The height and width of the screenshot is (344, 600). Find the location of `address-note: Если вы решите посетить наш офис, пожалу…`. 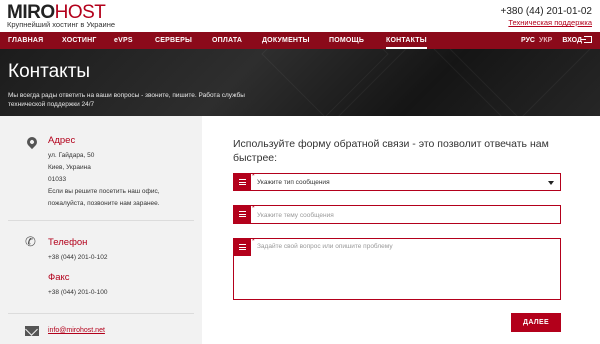

address-note: Если вы решите посетить наш офис, пожалу… is located at coordinates (104, 197).